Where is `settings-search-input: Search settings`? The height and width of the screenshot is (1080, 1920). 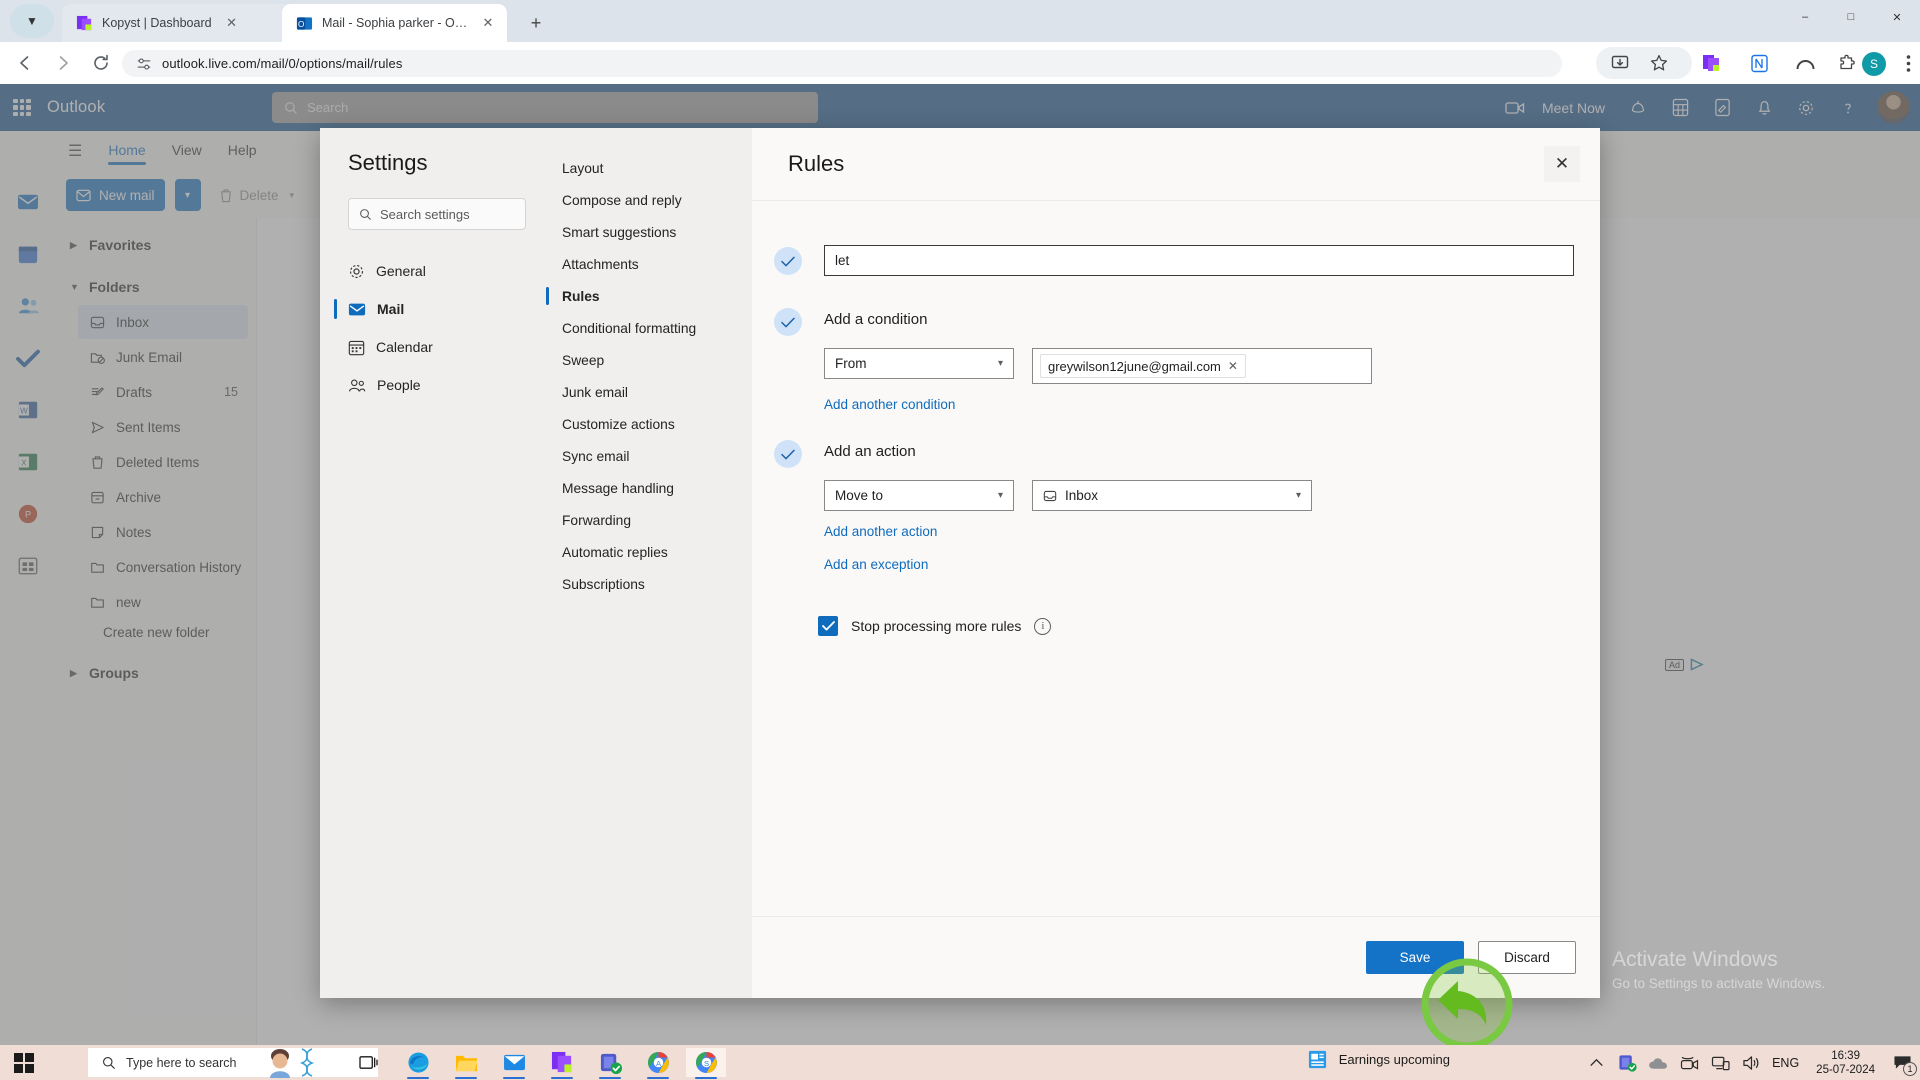
settings-search-input: Search settings is located at coordinates (437, 214).